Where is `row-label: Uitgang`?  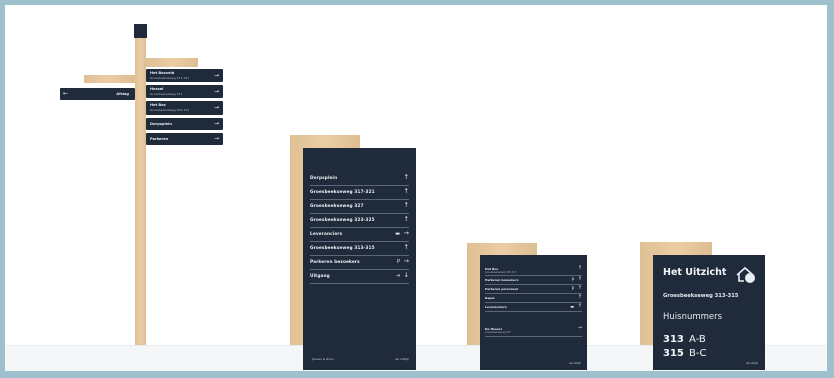
row-label: Uitgang is located at coordinates (320, 276).